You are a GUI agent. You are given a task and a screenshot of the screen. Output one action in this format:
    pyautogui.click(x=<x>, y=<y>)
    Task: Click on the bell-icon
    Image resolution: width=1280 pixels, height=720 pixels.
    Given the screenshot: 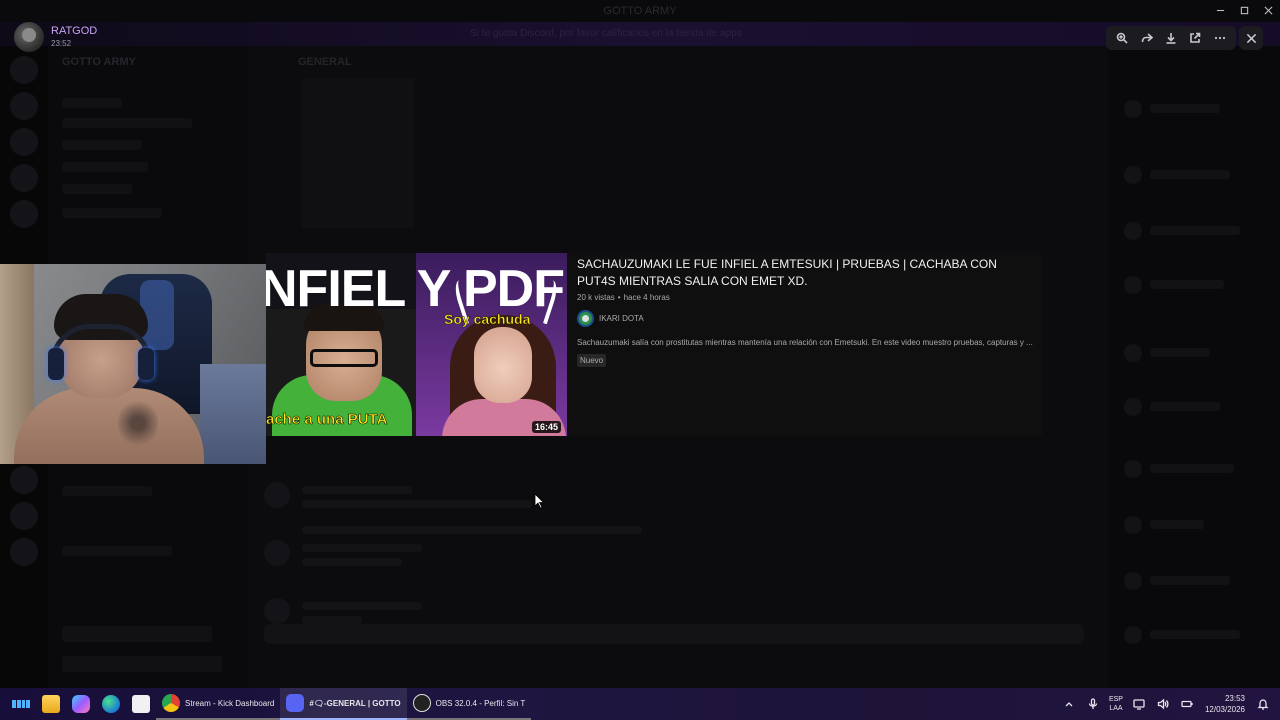 What is the action you would take?
    pyautogui.click(x=1263, y=704)
    